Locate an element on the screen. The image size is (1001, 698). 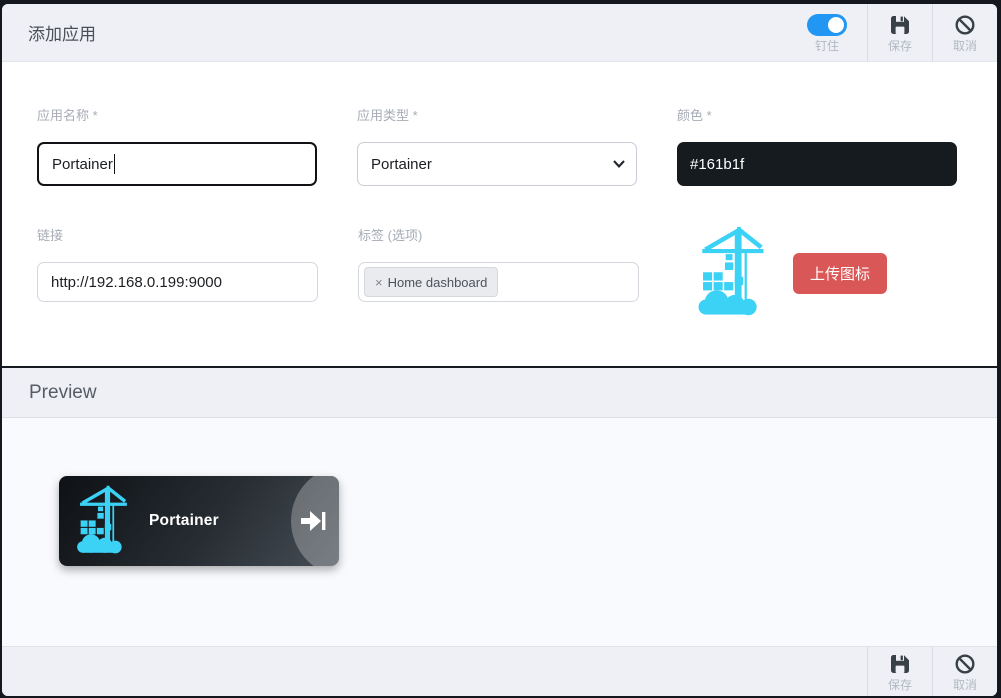
tags-input: × Home dashboard is located at coordinates (498, 282).